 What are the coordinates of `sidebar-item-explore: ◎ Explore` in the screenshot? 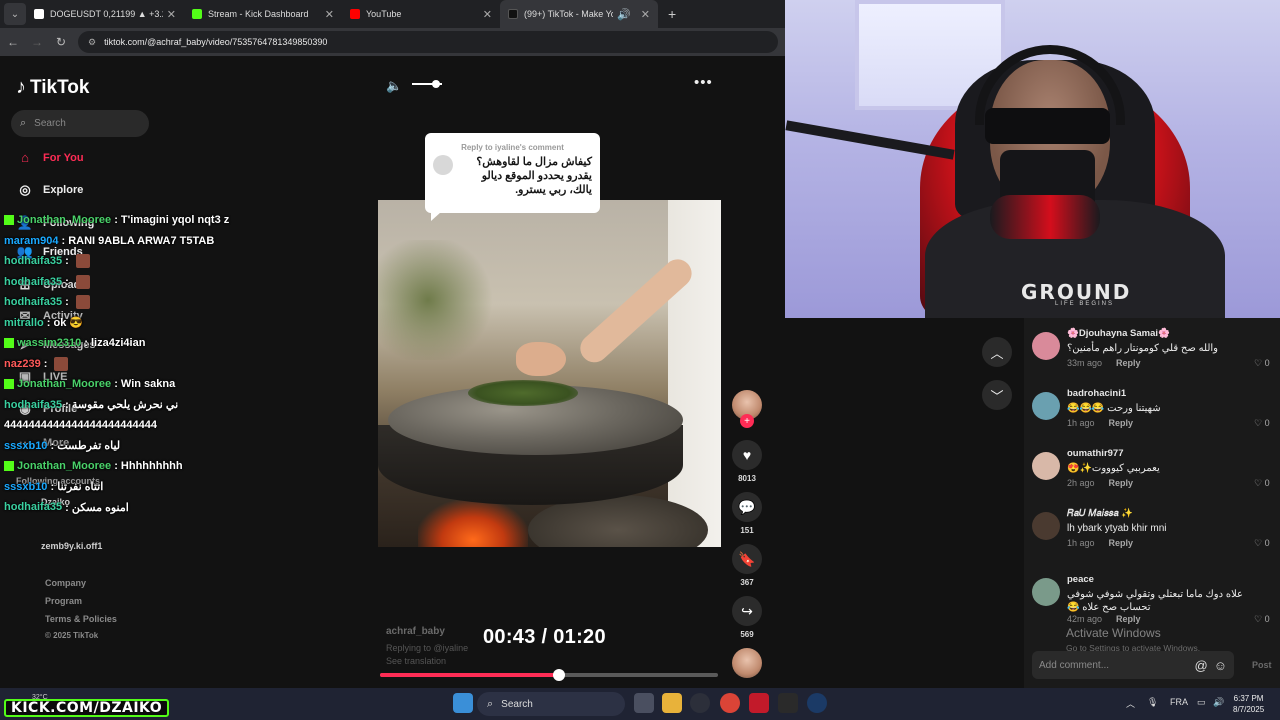 It's located at (106, 190).